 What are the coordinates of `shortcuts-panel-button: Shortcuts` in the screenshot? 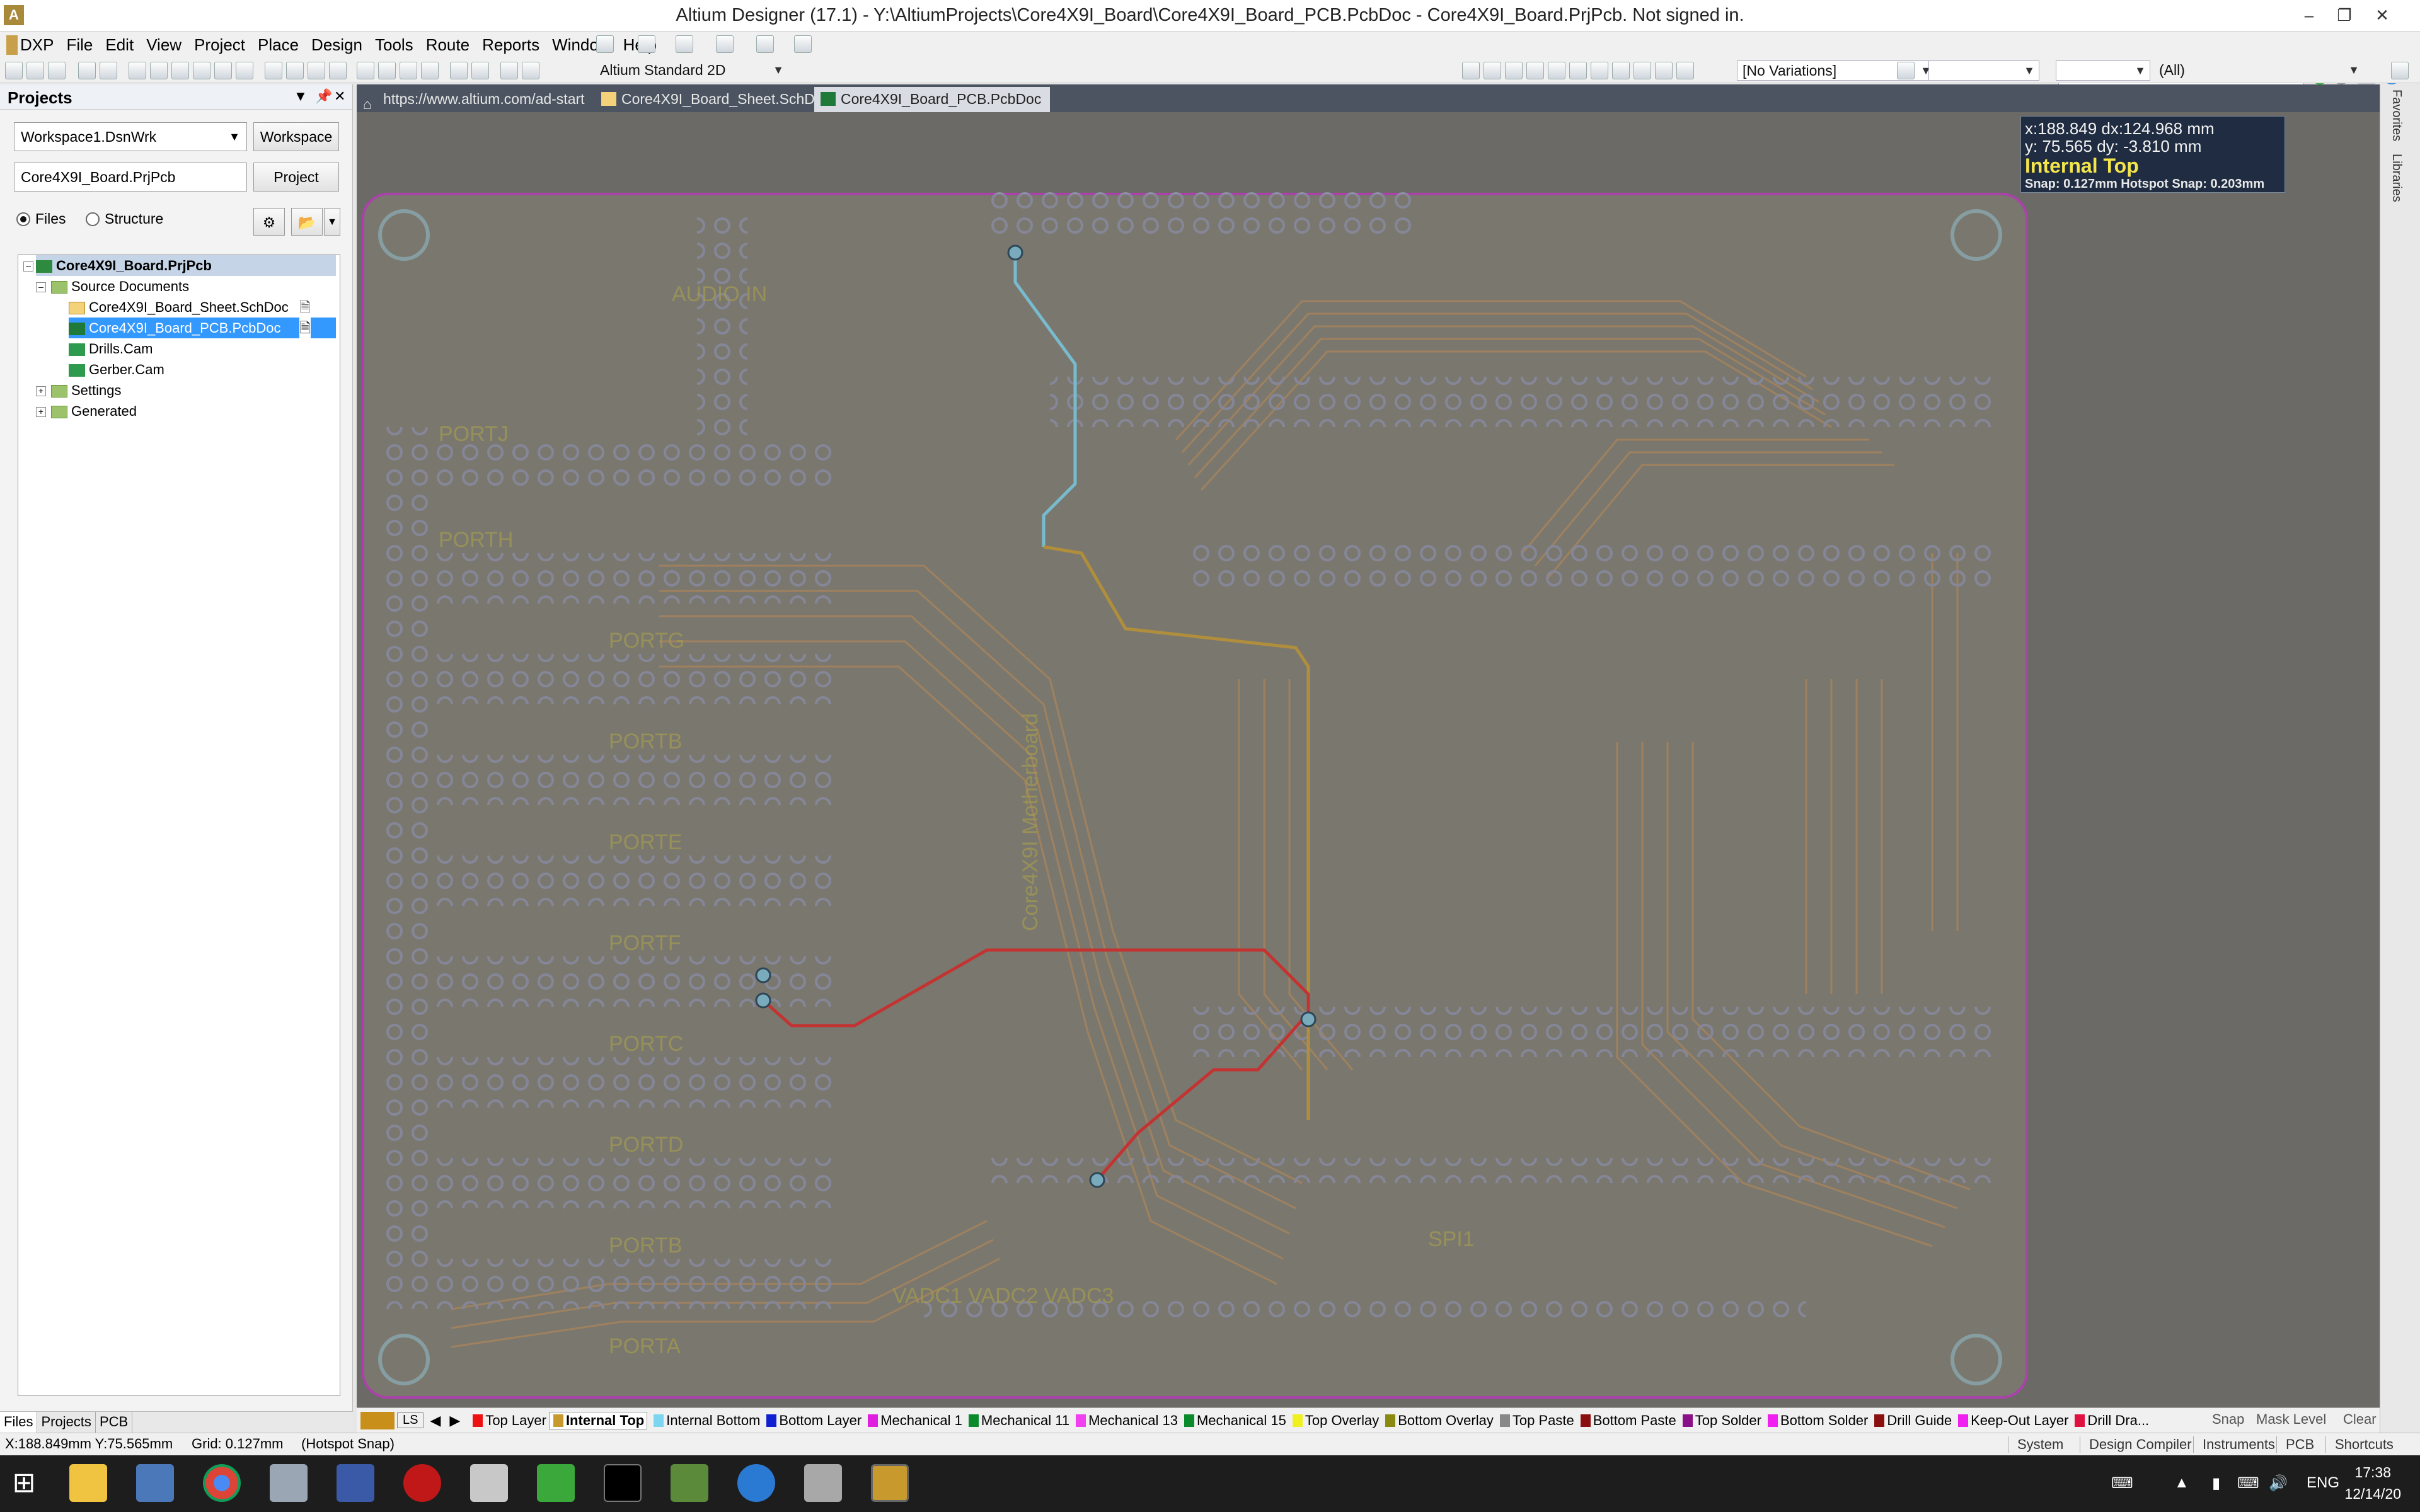 It's located at (2359, 1444).